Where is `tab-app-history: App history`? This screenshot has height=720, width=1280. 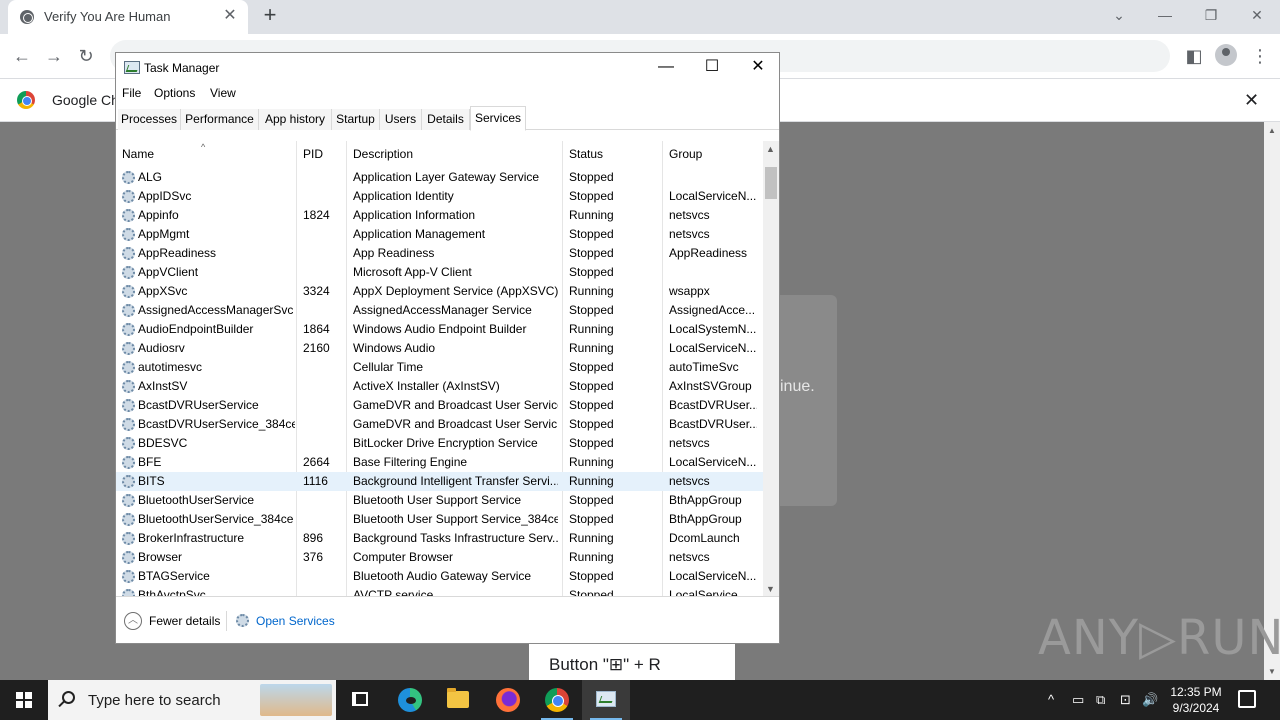 tab-app-history: App history is located at coordinates (295, 119).